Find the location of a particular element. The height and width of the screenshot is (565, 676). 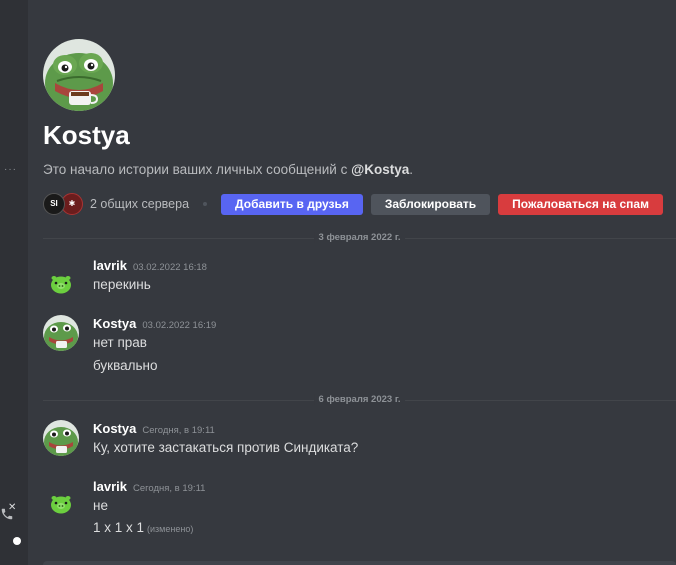

message-timestamp: 03.02.2022 16:19 is located at coordinates (179, 325).